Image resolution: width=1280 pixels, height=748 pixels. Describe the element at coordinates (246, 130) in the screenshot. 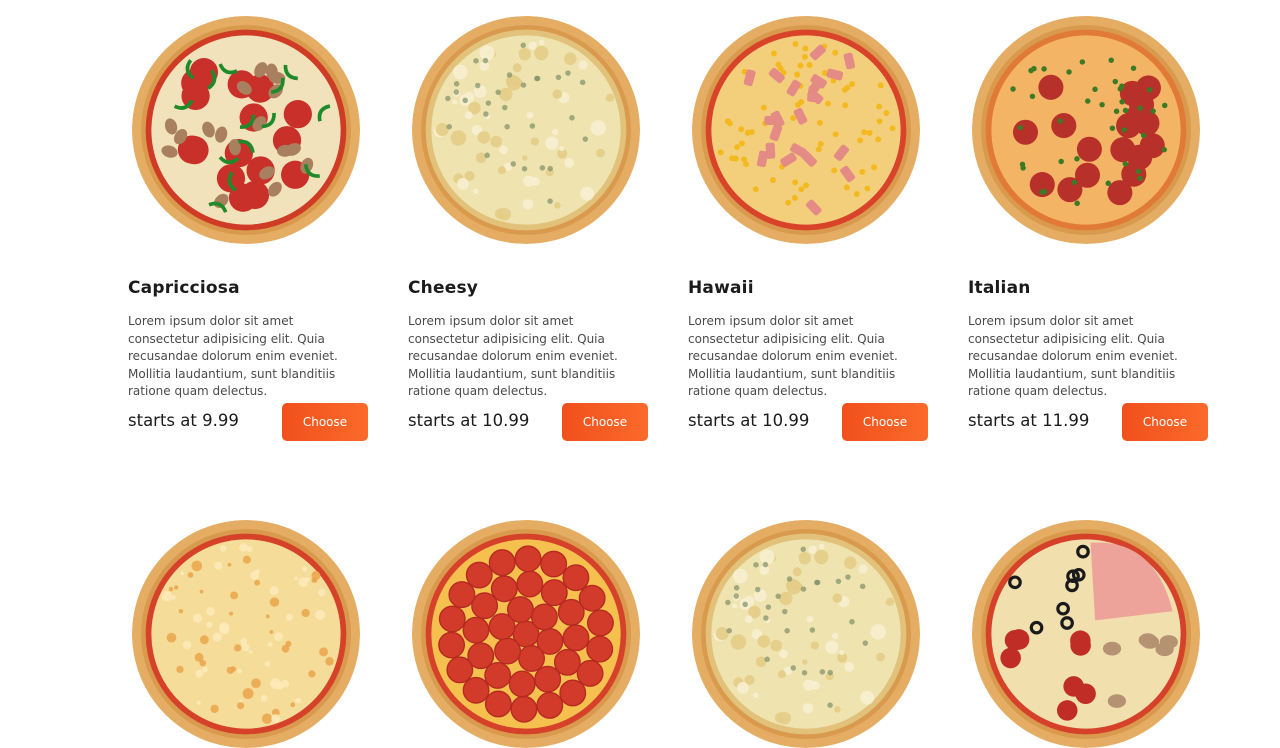

I see `pizza-image-capricciosa` at that location.